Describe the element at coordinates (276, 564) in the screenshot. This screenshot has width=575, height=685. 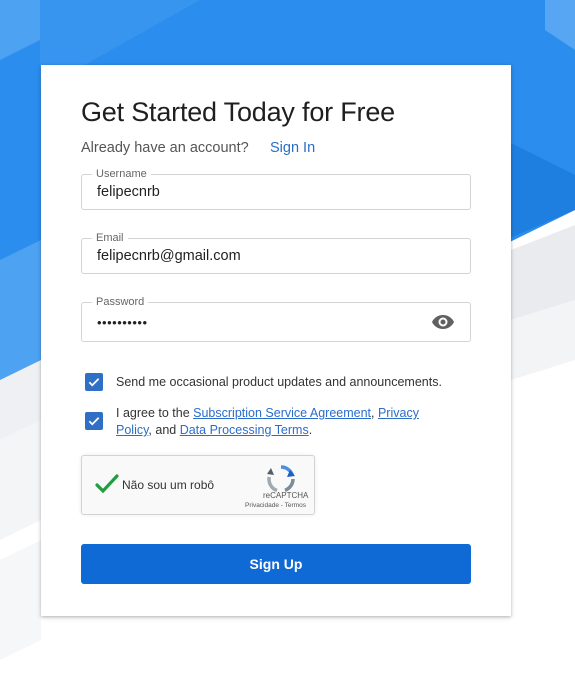
I see `sign-up-button: Sign Up` at that location.